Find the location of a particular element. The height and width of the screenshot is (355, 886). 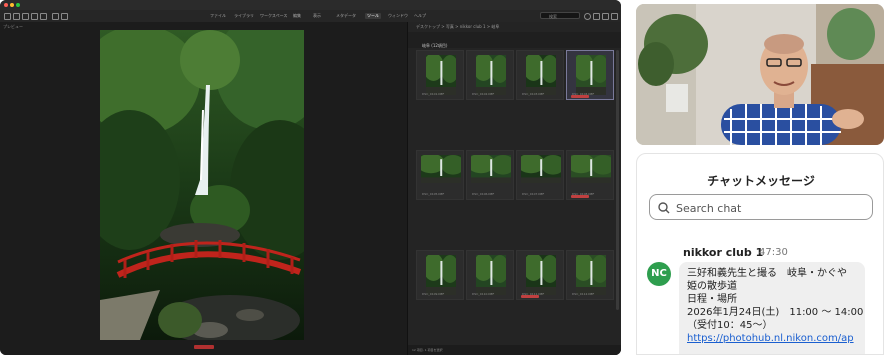

panel-toggle-icon is located at coordinates (614, 16).